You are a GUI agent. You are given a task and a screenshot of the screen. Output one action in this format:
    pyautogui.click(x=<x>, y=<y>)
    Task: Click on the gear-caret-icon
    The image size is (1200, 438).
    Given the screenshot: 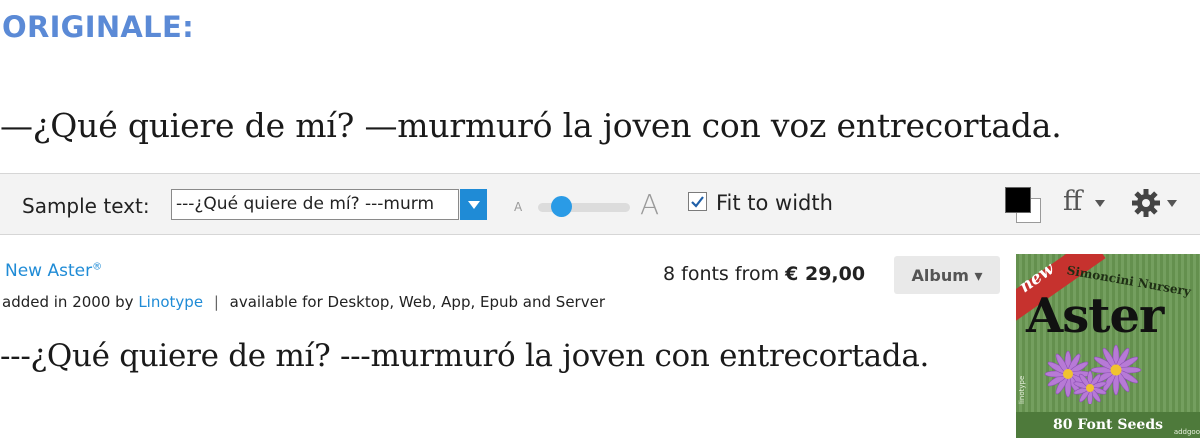 What is the action you would take?
    pyautogui.click(x=1172, y=203)
    